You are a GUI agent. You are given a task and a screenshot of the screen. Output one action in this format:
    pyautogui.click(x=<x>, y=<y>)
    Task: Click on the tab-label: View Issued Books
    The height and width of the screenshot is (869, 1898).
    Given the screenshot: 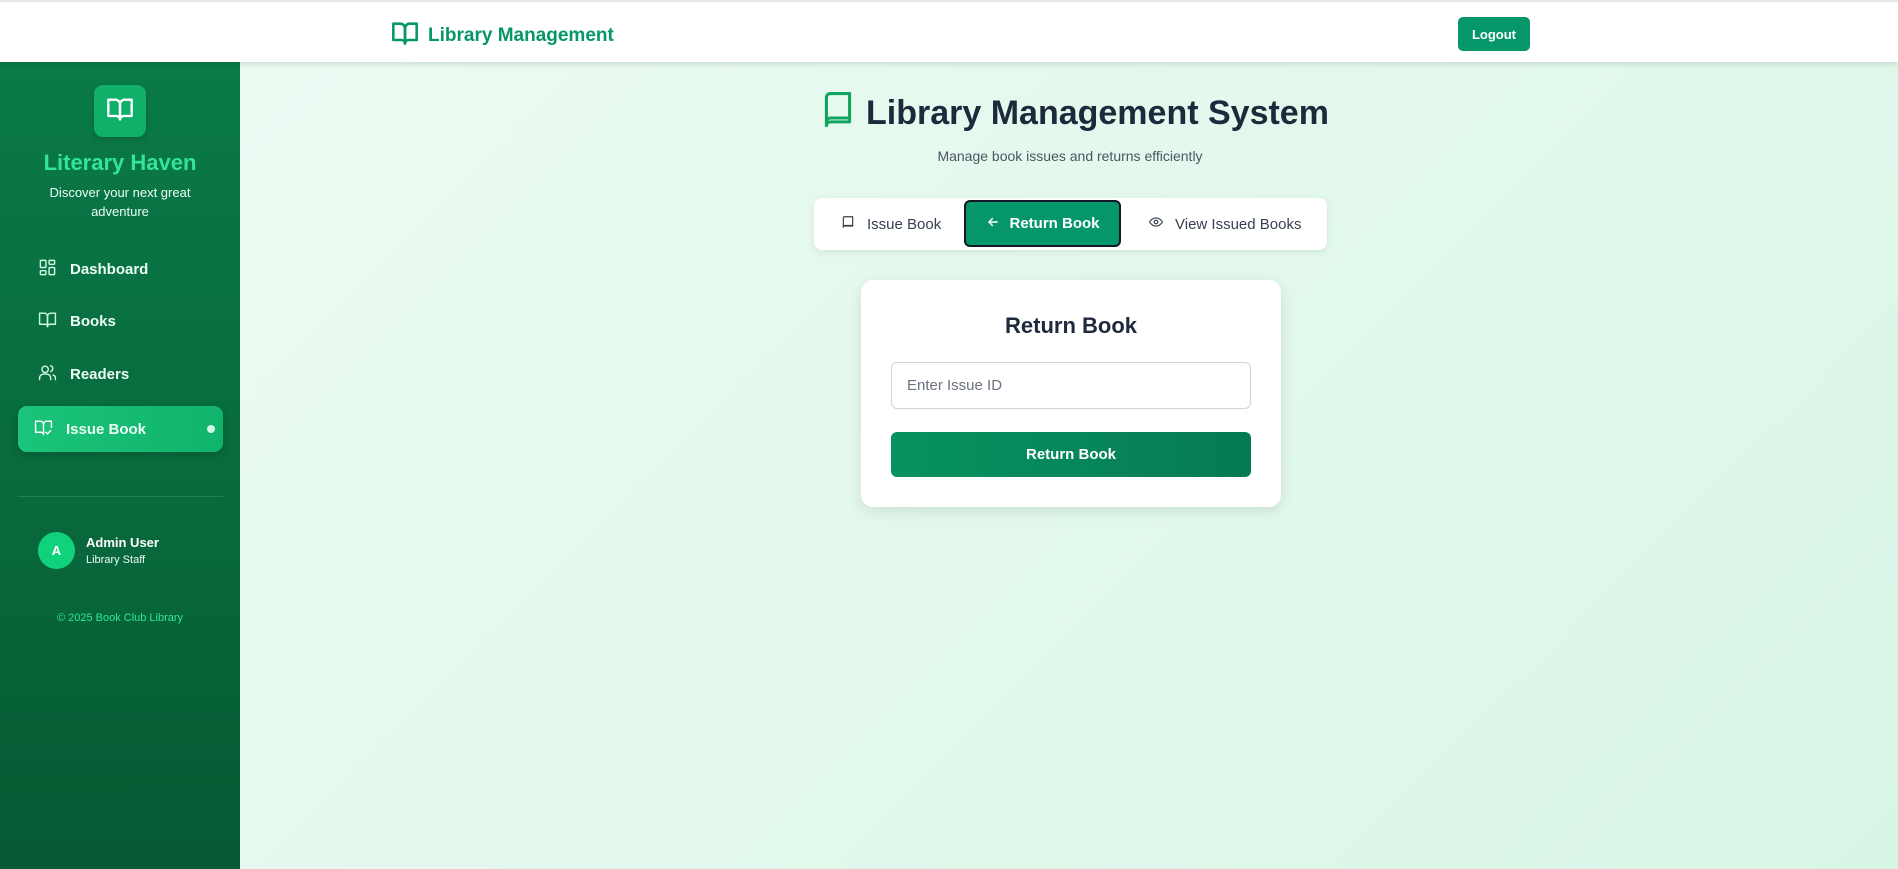 What is the action you would take?
    pyautogui.click(x=1238, y=224)
    